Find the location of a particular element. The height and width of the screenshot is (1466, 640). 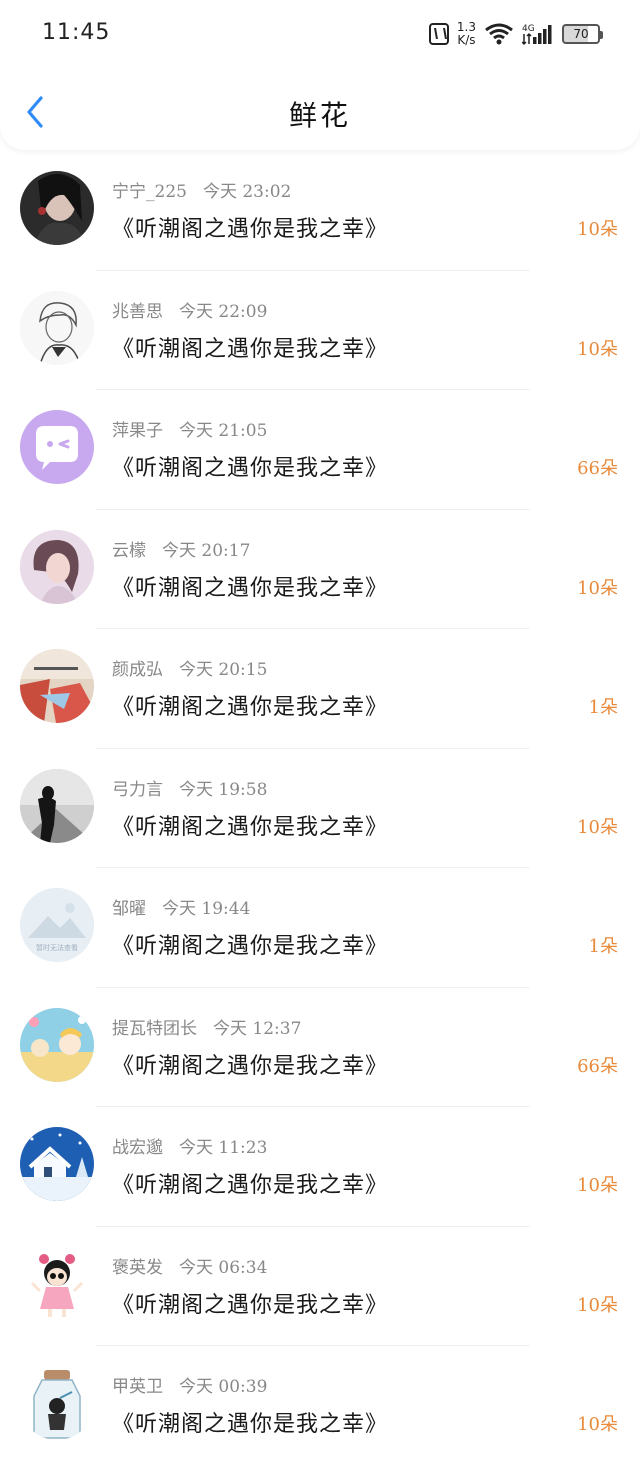

item-meta: 褒英发 今天 06:34 is located at coordinates (189, 1265).